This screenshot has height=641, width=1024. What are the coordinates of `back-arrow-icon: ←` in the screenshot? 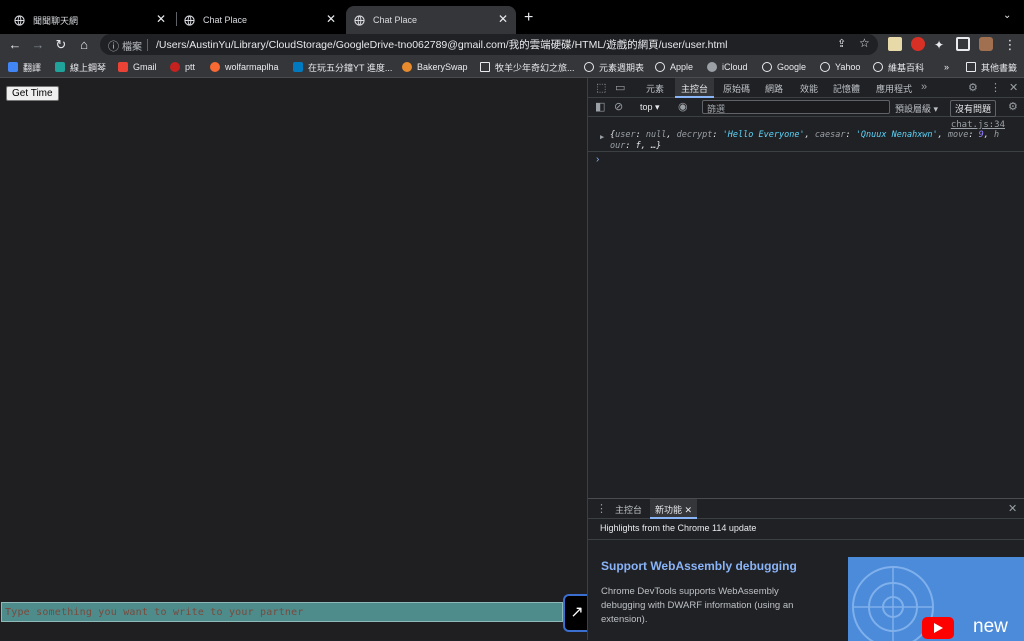 It's located at (15, 45).